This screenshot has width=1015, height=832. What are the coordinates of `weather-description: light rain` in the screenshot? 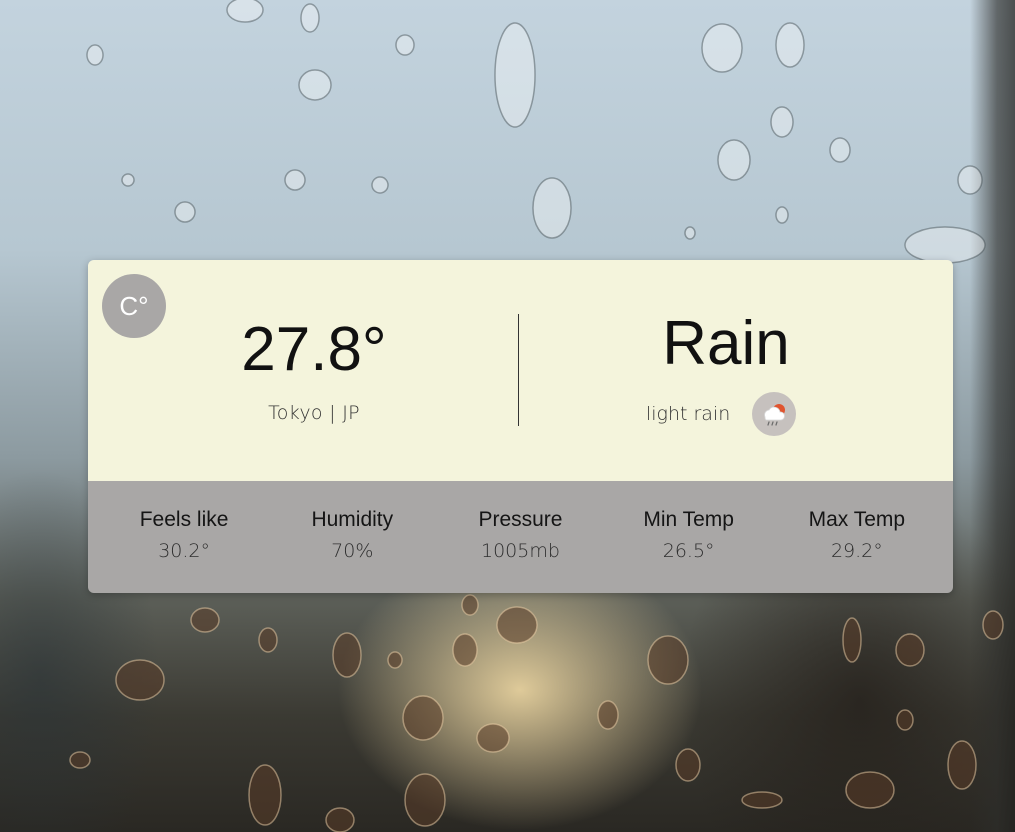 It's located at (688, 414).